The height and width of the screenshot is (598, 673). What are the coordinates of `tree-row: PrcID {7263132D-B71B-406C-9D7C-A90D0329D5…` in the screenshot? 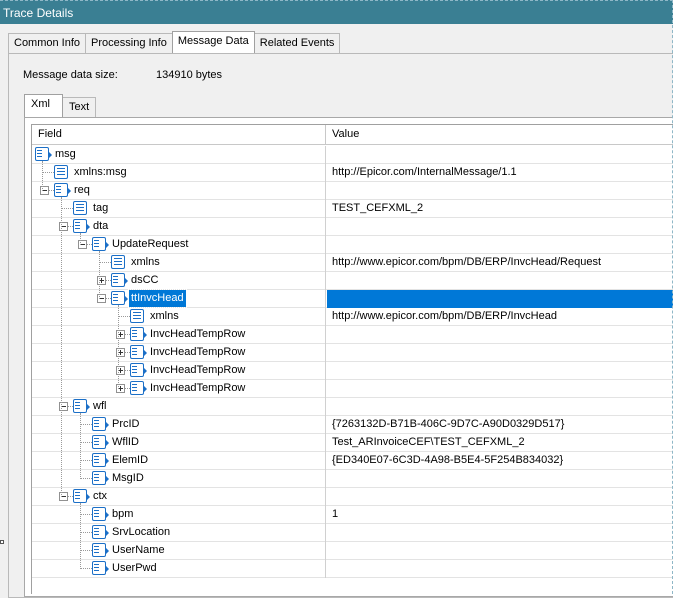 It's located at (352, 425).